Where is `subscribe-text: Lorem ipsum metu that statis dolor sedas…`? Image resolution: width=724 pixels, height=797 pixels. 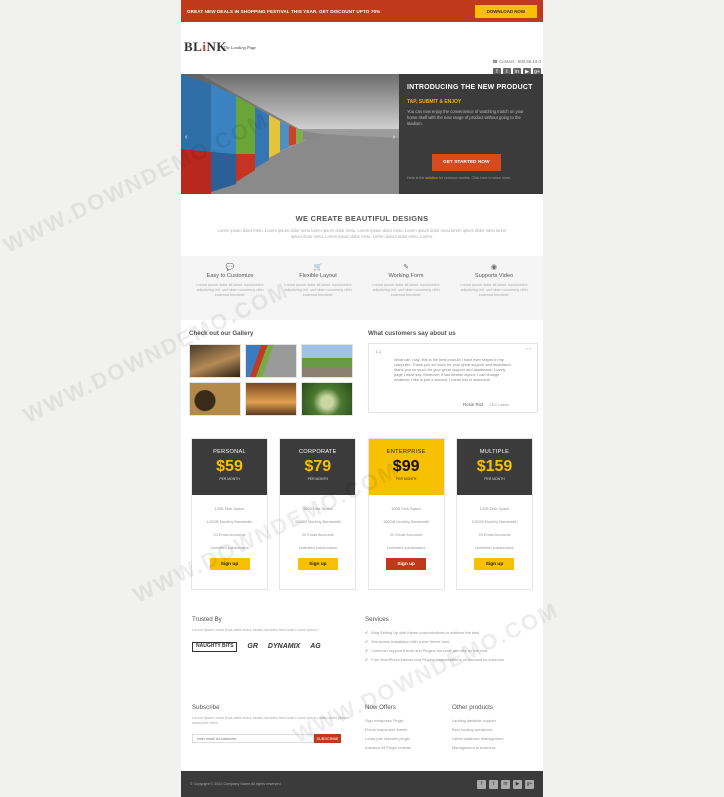 subscribe-text: Lorem ipsum metu that statis dolor sedas… is located at coordinates (271, 720).